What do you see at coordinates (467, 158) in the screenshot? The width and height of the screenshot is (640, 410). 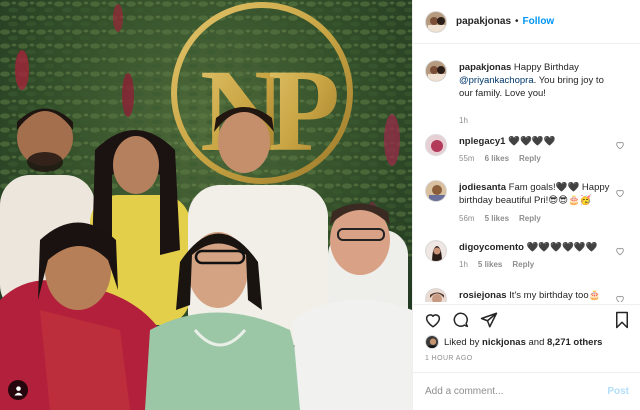 I see `comment-time: 55m` at bounding box center [467, 158].